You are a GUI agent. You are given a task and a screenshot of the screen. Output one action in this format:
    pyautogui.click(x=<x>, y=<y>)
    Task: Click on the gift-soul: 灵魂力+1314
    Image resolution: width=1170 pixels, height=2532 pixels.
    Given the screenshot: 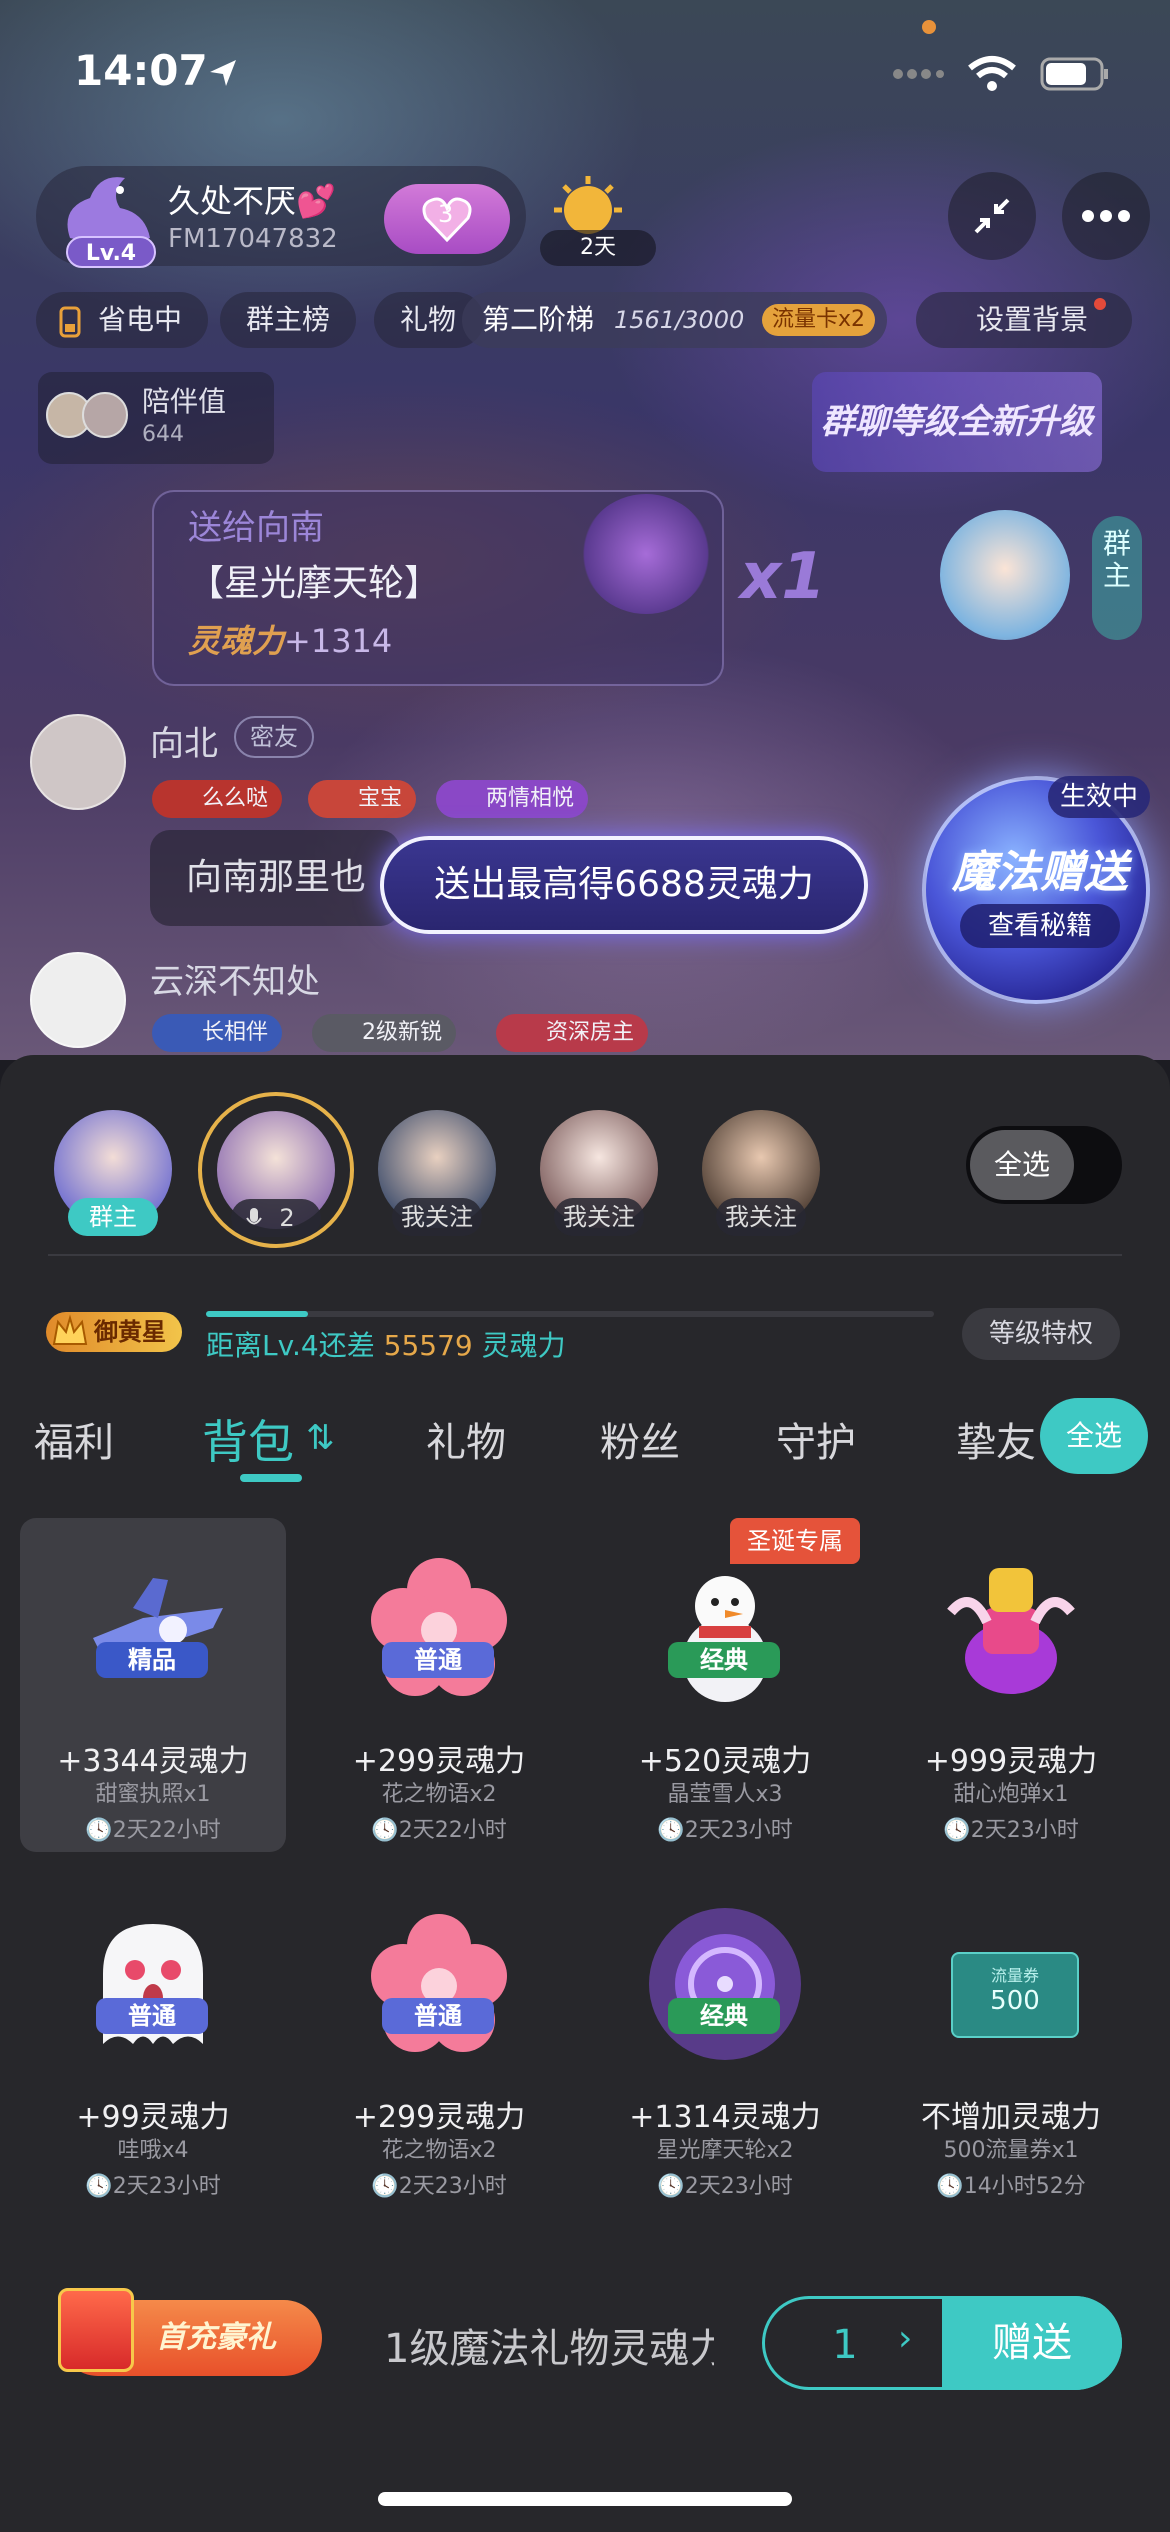 What is the action you would take?
    pyautogui.click(x=290, y=639)
    